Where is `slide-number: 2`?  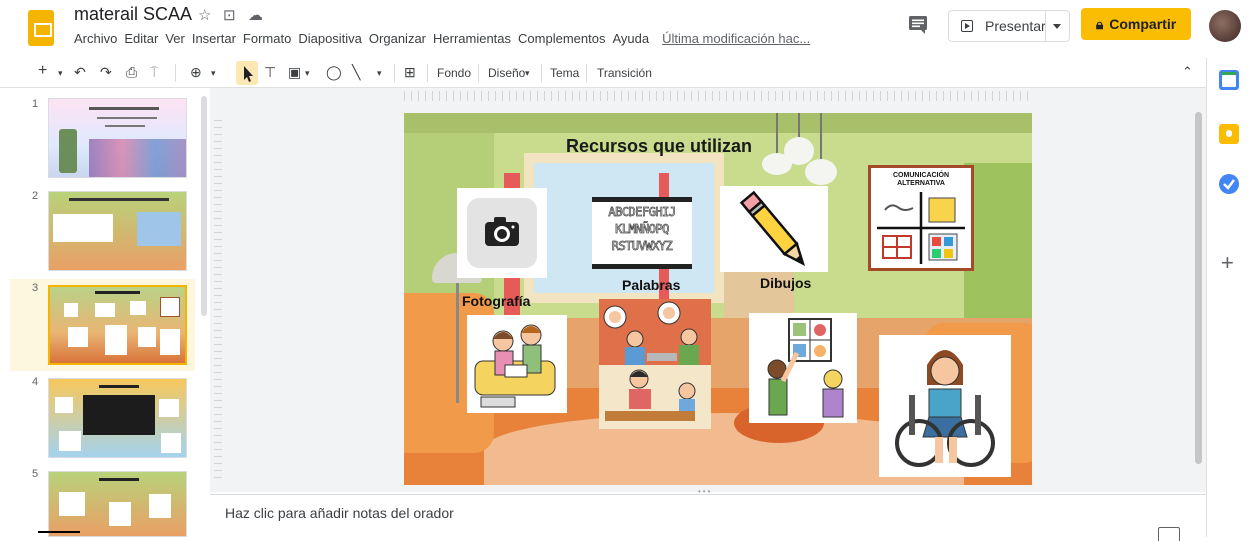 slide-number: 2 is located at coordinates (35, 196).